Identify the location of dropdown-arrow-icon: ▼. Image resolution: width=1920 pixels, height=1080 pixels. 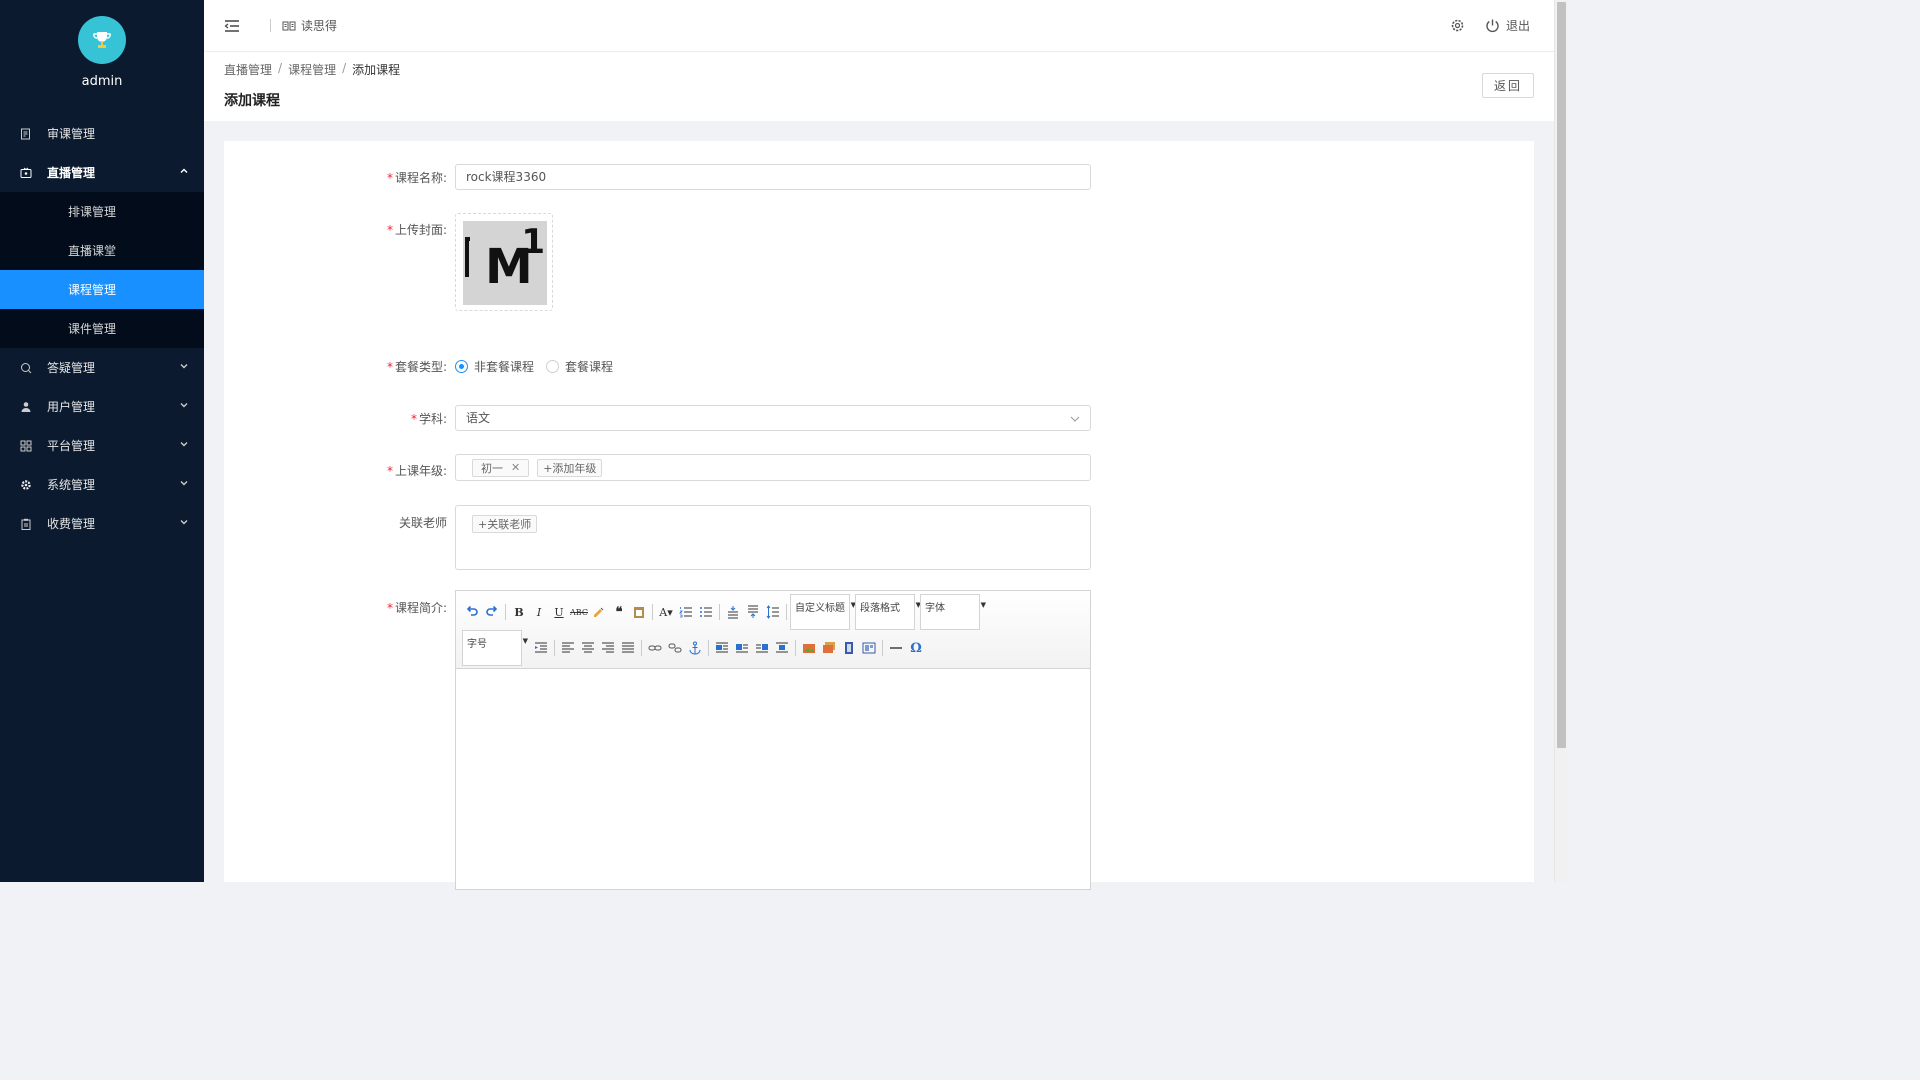
(983, 605).